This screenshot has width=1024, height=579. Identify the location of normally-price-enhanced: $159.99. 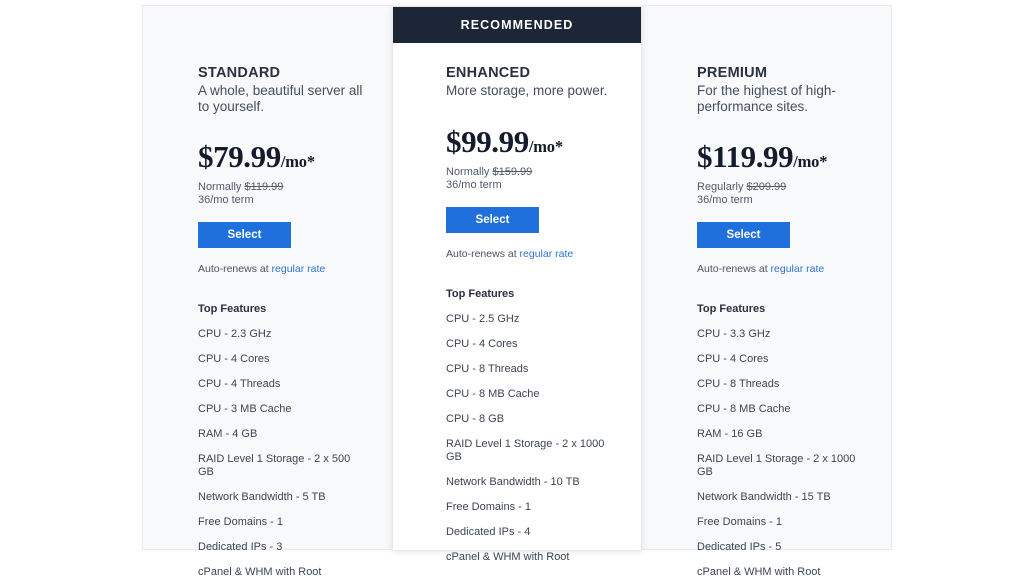
(512, 171).